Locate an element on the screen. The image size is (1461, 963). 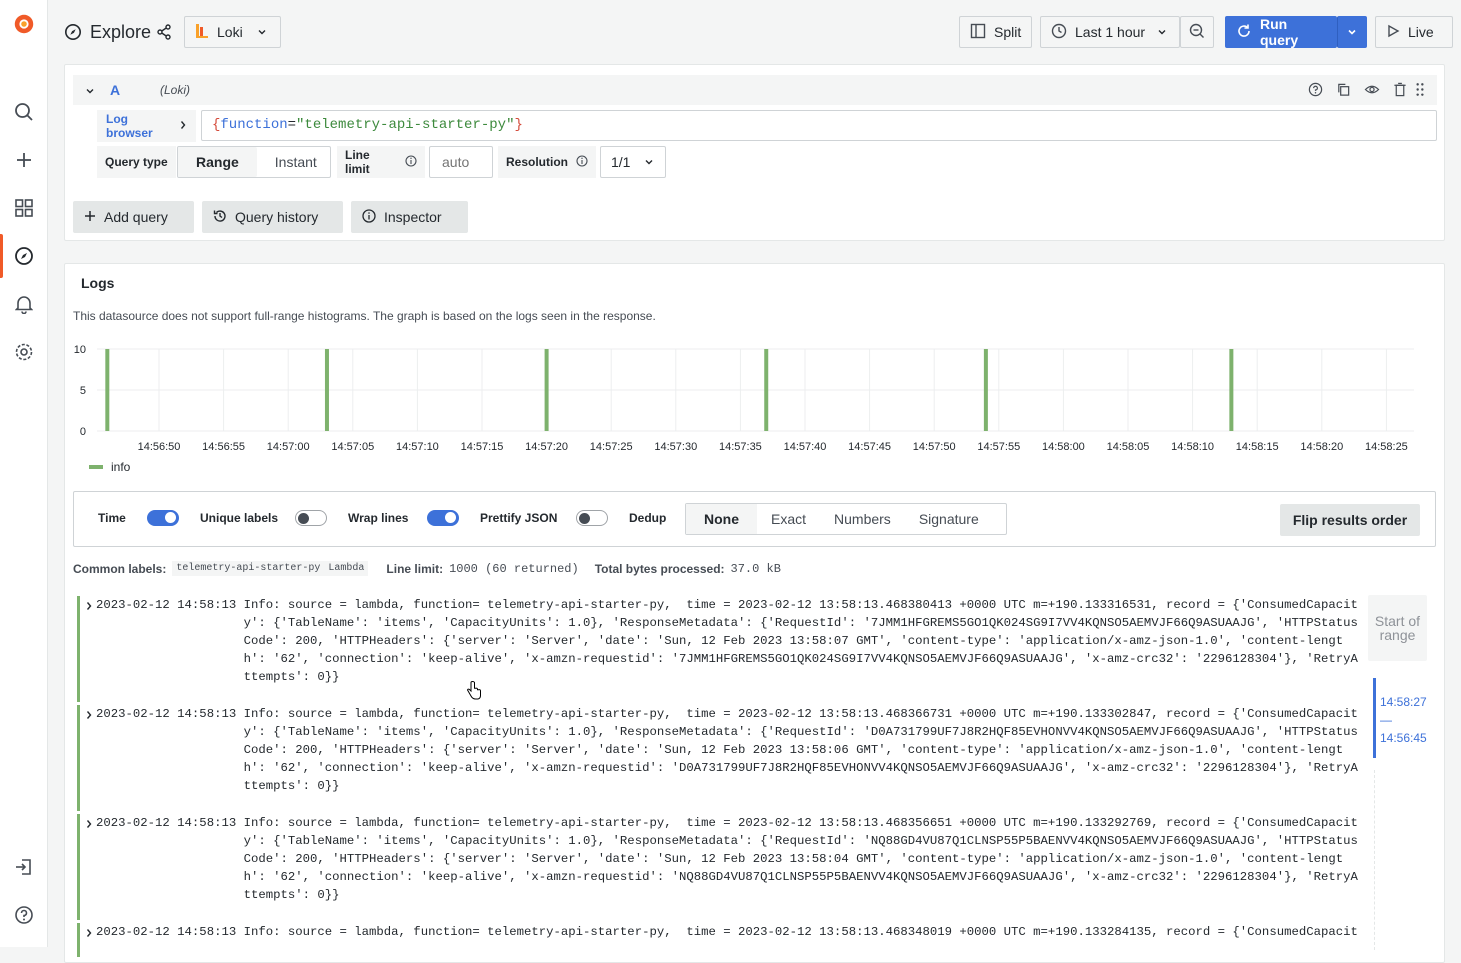
eye-icon is located at coordinates (1372, 91).